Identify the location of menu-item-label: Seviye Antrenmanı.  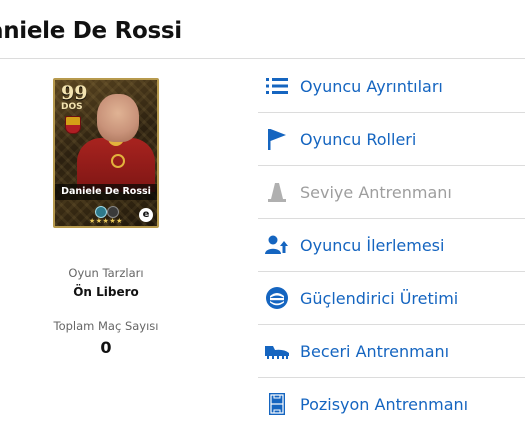
(376, 192).